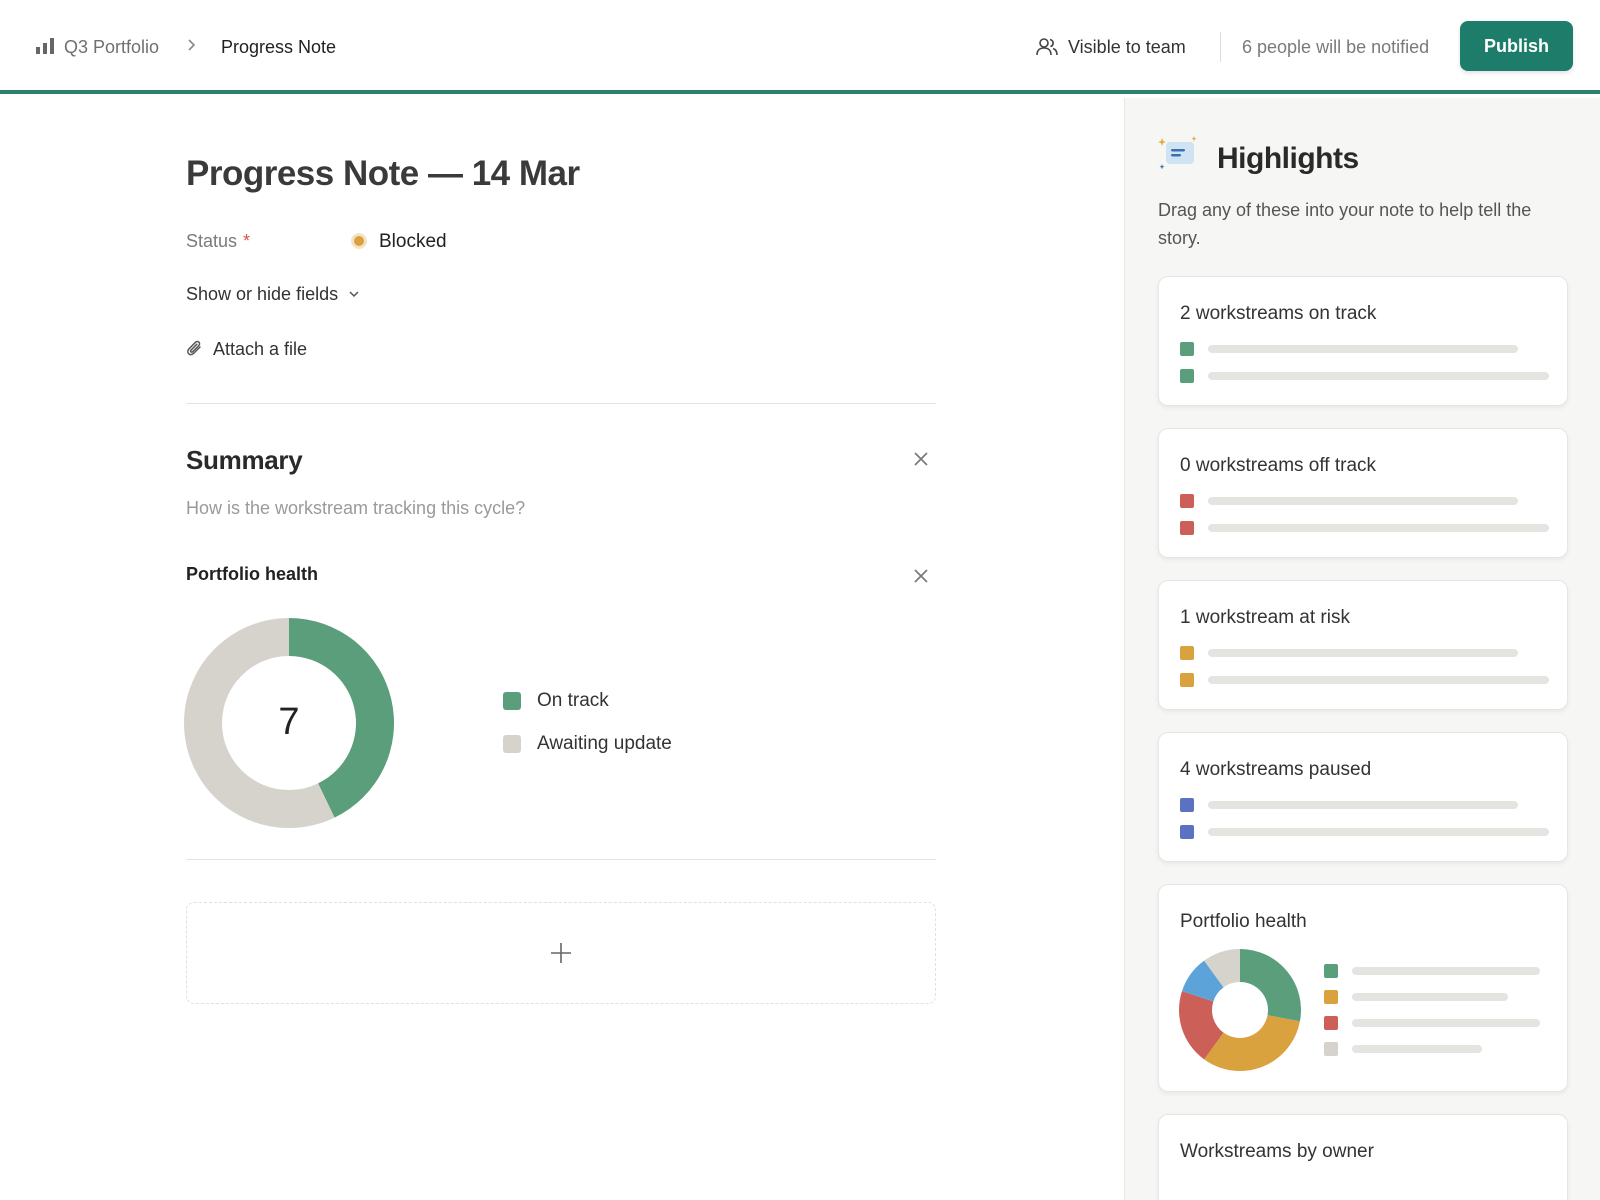  What do you see at coordinates (1177, 153) in the screenshot?
I see `sparkle-chat-icon` at bounding box center [1177, 153].